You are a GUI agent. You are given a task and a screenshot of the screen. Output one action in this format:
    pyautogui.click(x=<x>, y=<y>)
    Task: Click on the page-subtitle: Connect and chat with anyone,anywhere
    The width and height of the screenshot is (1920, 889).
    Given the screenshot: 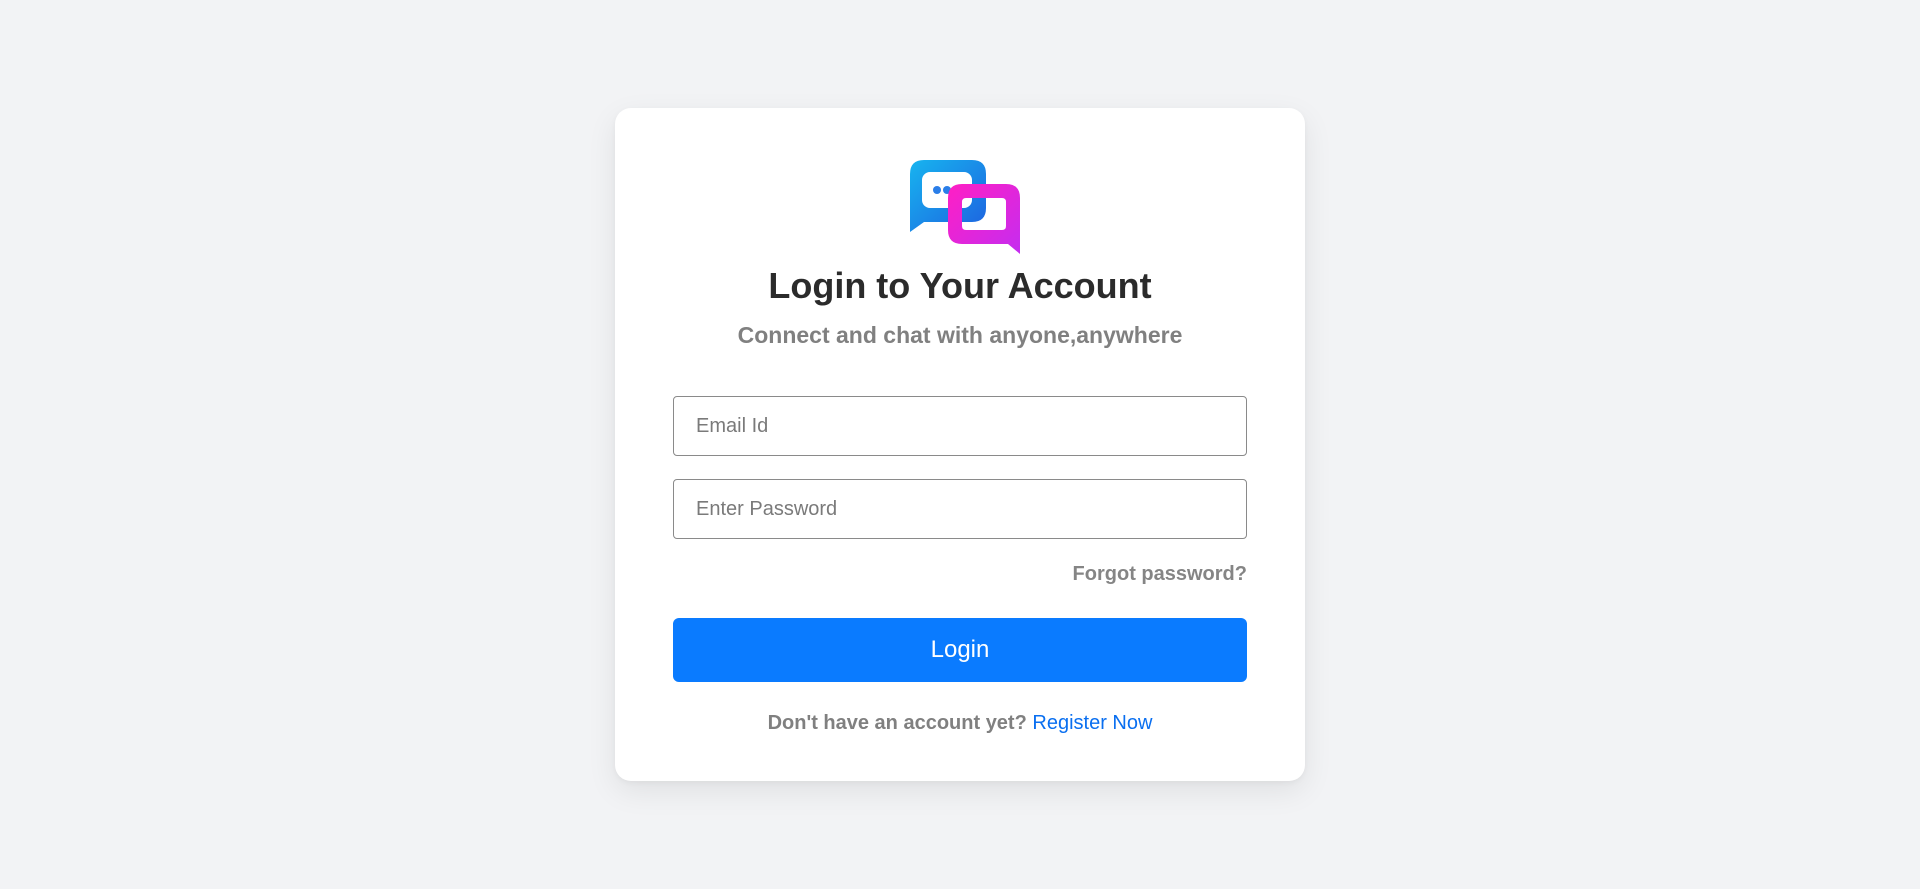 What is the action you would take?
    pyautogui.click(x=960, y=335)
    